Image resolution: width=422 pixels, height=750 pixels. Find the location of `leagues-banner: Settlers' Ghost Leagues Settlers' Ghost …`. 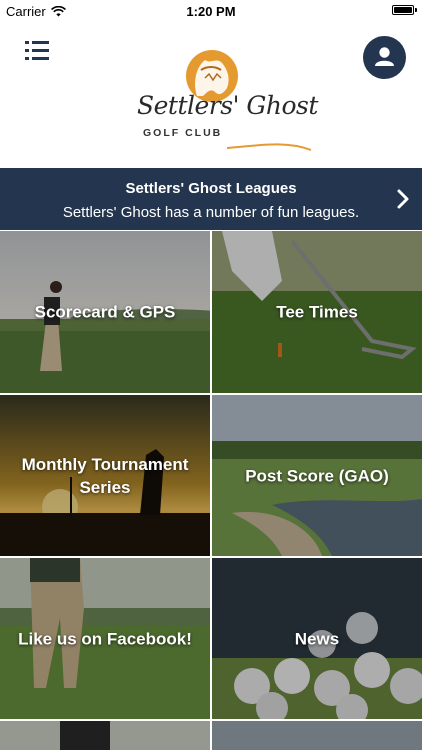

leagues-banner: Settlers' Ghost Leagues Settlers' Ghost … is located at coordinates (211, 199).